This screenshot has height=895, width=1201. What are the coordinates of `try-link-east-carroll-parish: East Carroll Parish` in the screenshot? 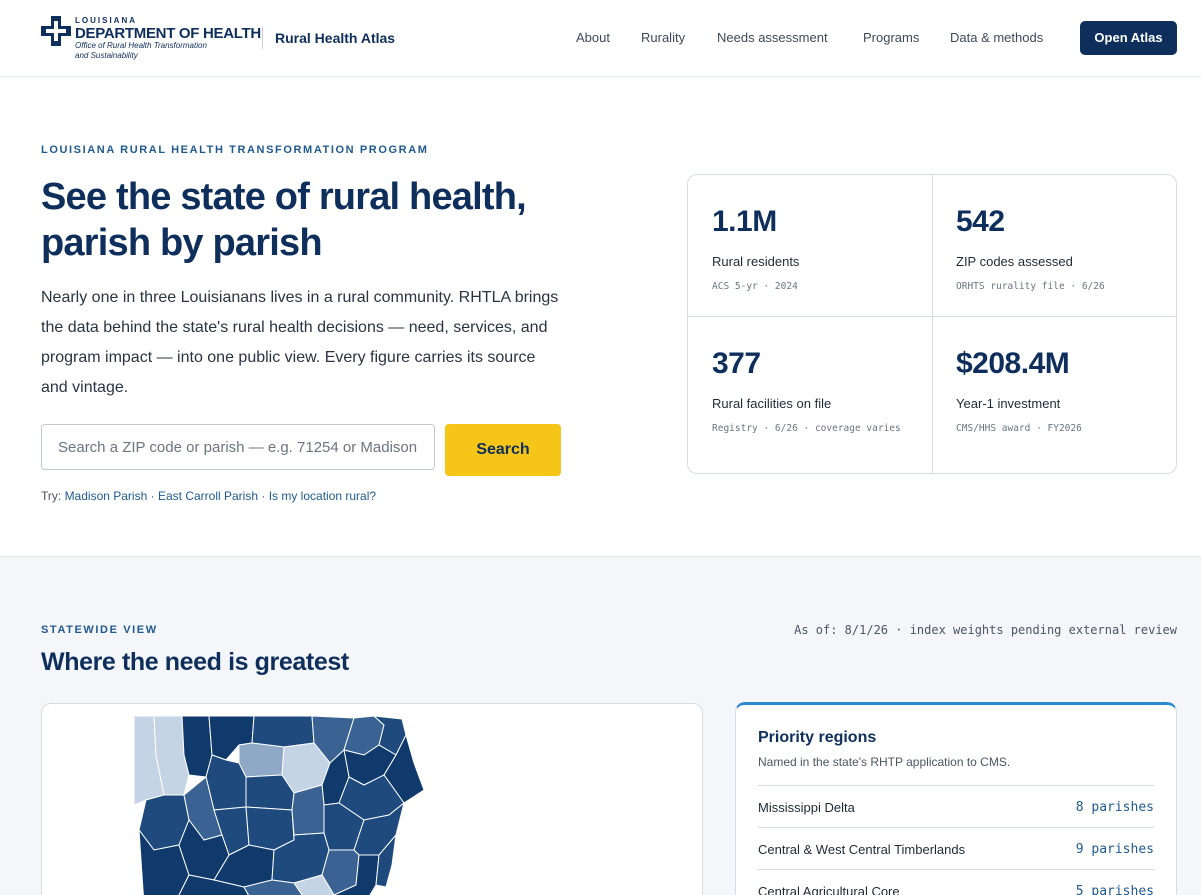 It's located at (208, 496).